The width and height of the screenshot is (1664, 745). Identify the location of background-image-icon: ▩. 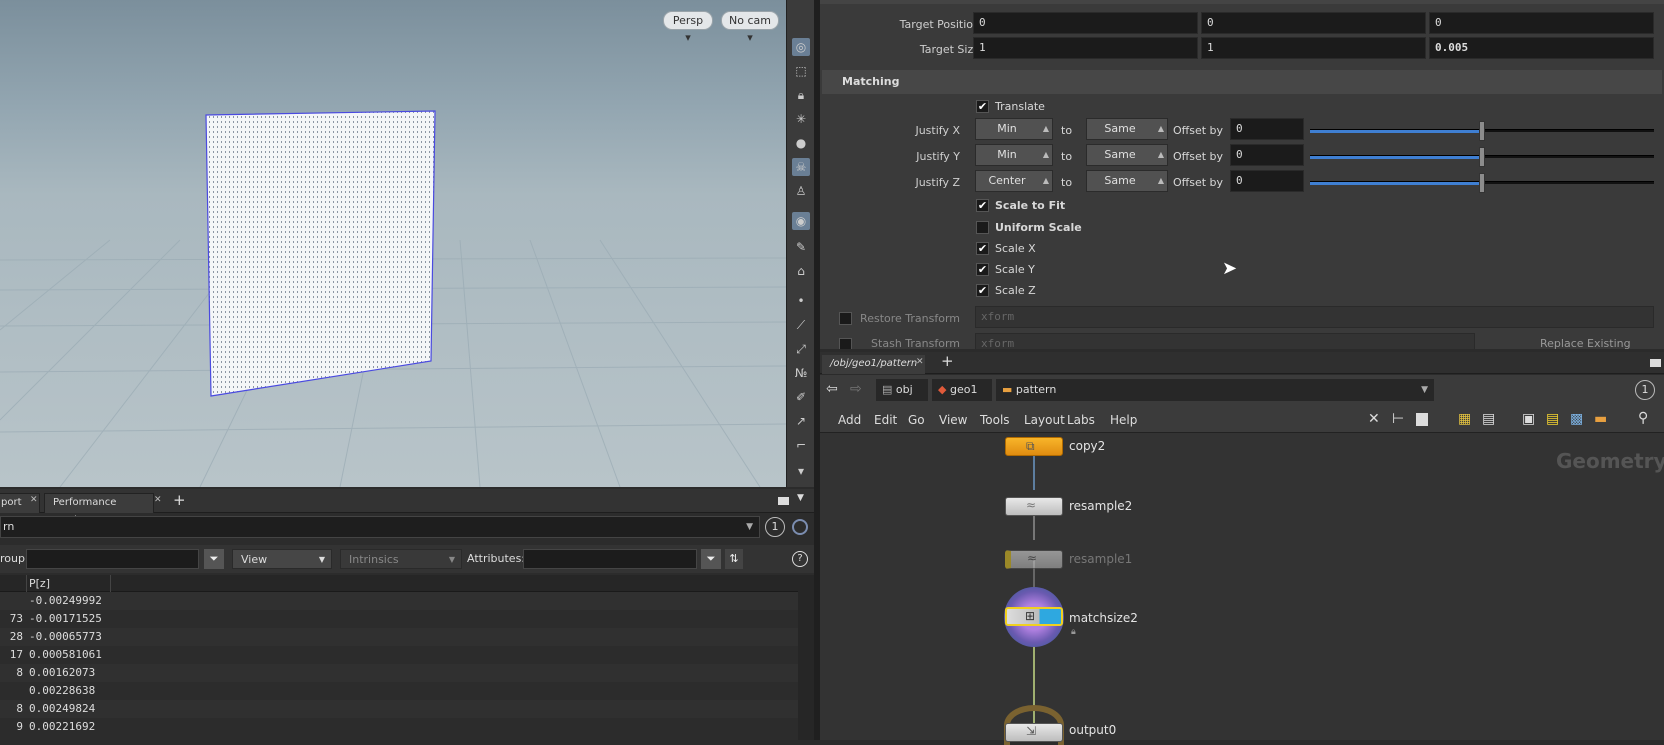
(1576, 419).